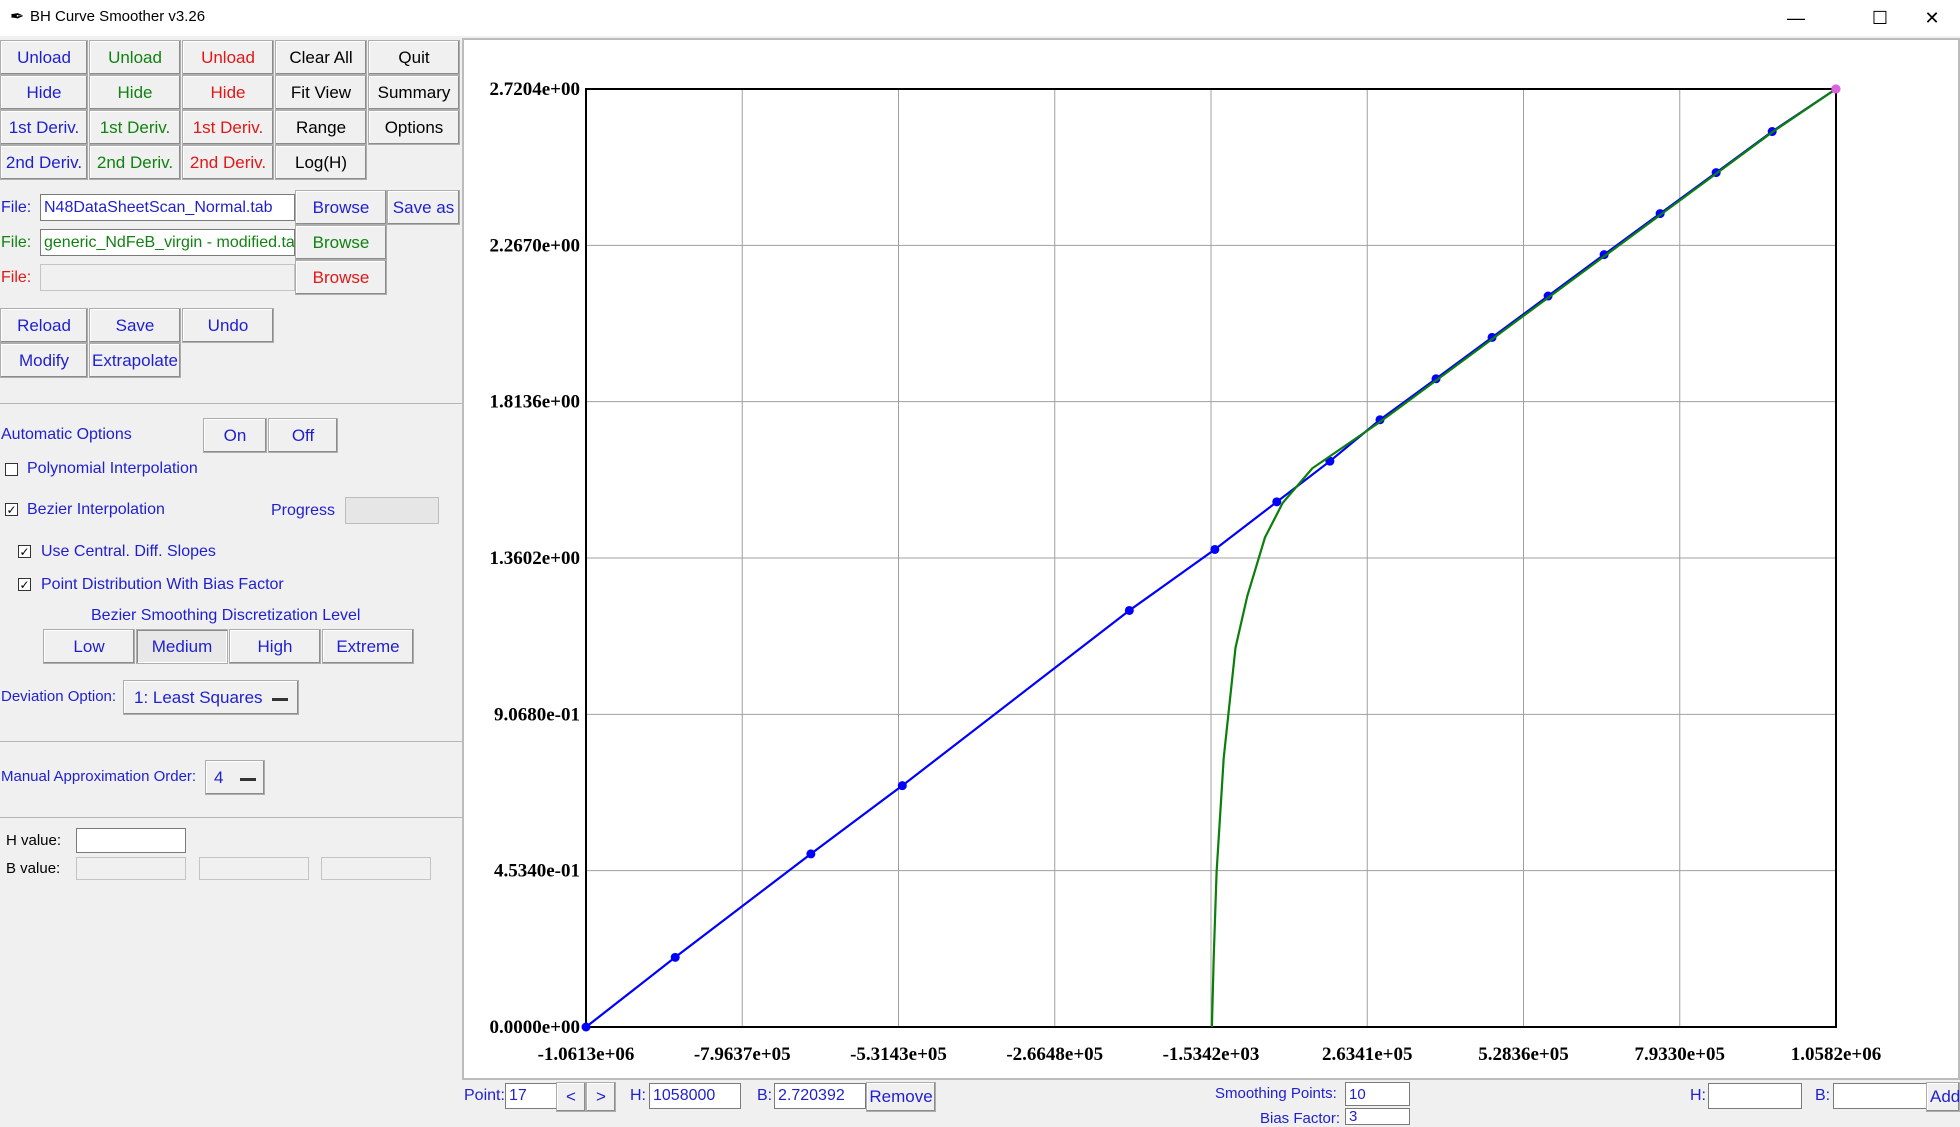 The image size is (1960, 1127). What do you see at coordinates (742, 1054) in the screenshot?
I see `x-tick-label: -7.9637e+05` at bounding box center [742, 1054].